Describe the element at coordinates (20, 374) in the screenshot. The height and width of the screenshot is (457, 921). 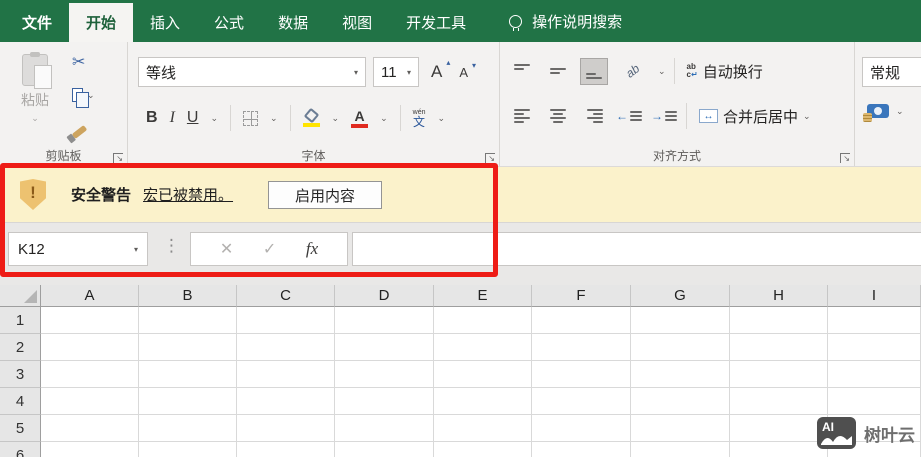
I see `row-header-3: 3` at that location.